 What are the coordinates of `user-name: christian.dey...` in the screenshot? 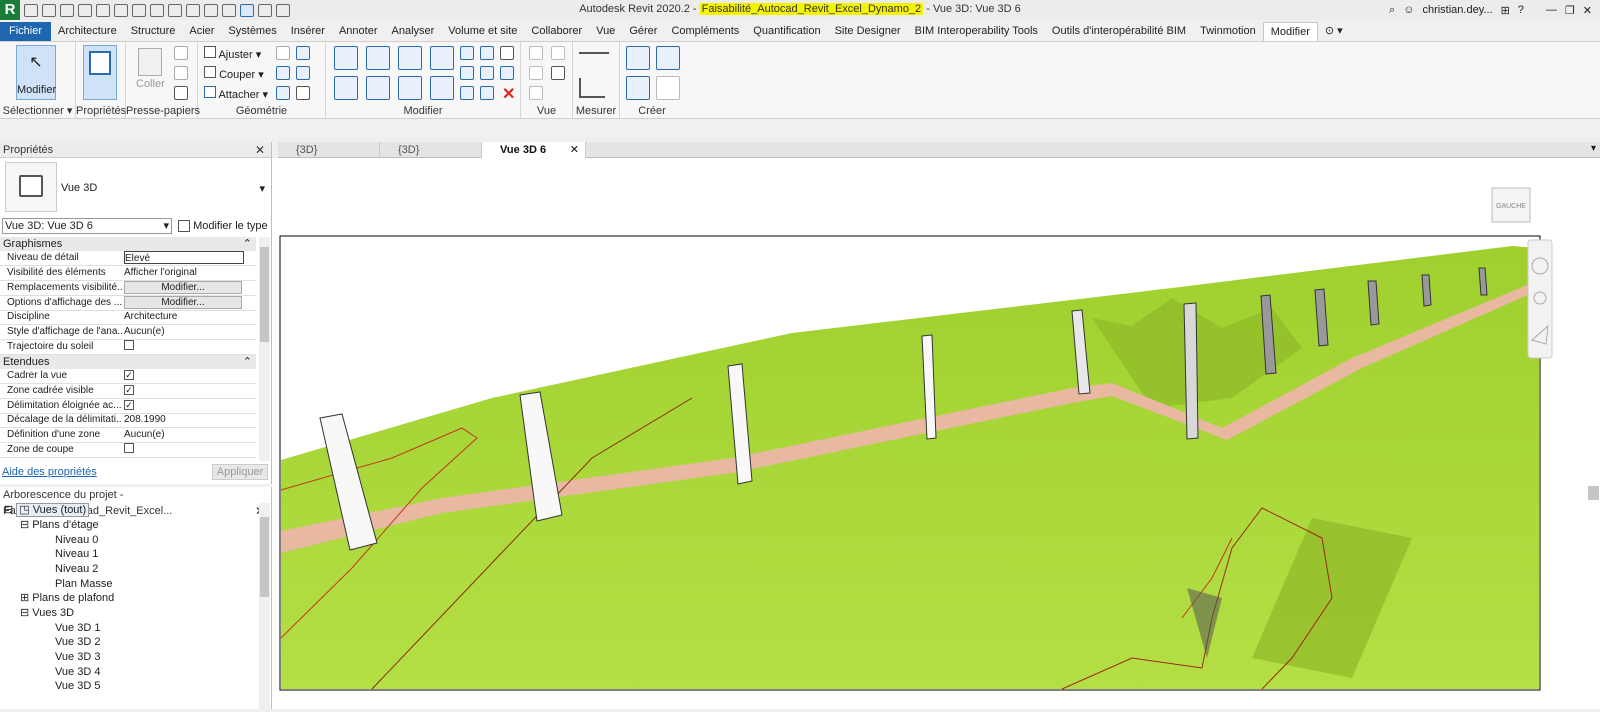 It's located at (1457, 10).